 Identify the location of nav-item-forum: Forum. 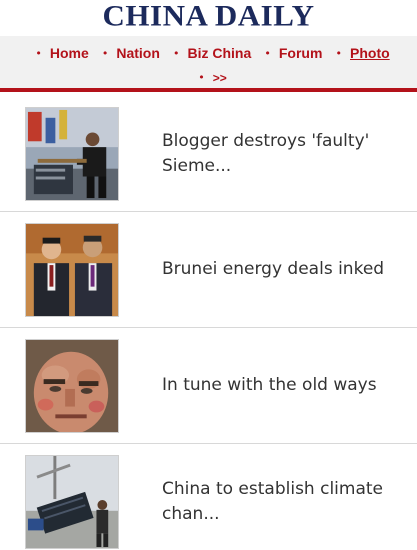
(301, 53).